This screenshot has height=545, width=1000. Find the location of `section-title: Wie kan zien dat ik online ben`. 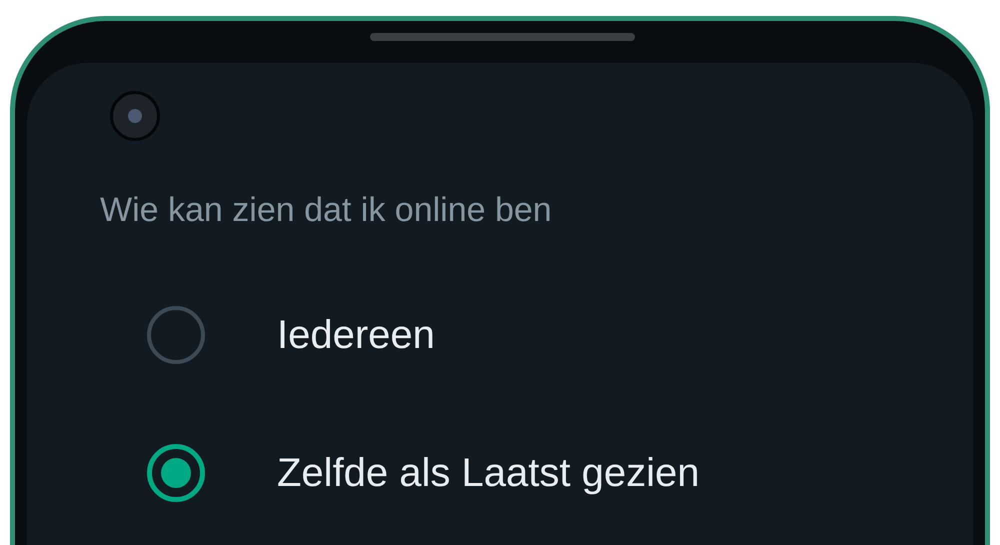

section-title: Wie kan zien dat ik online ben is located at coordinates (326, 210).